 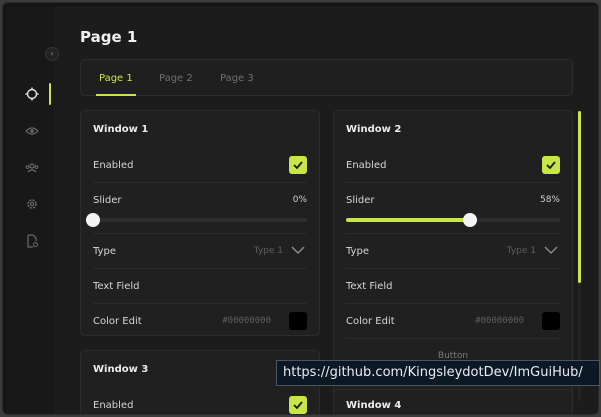 What do you see at coordinates (453, 401) in the screenshot?
I see `window-4: Window 4` at bounding box center [453, 401].